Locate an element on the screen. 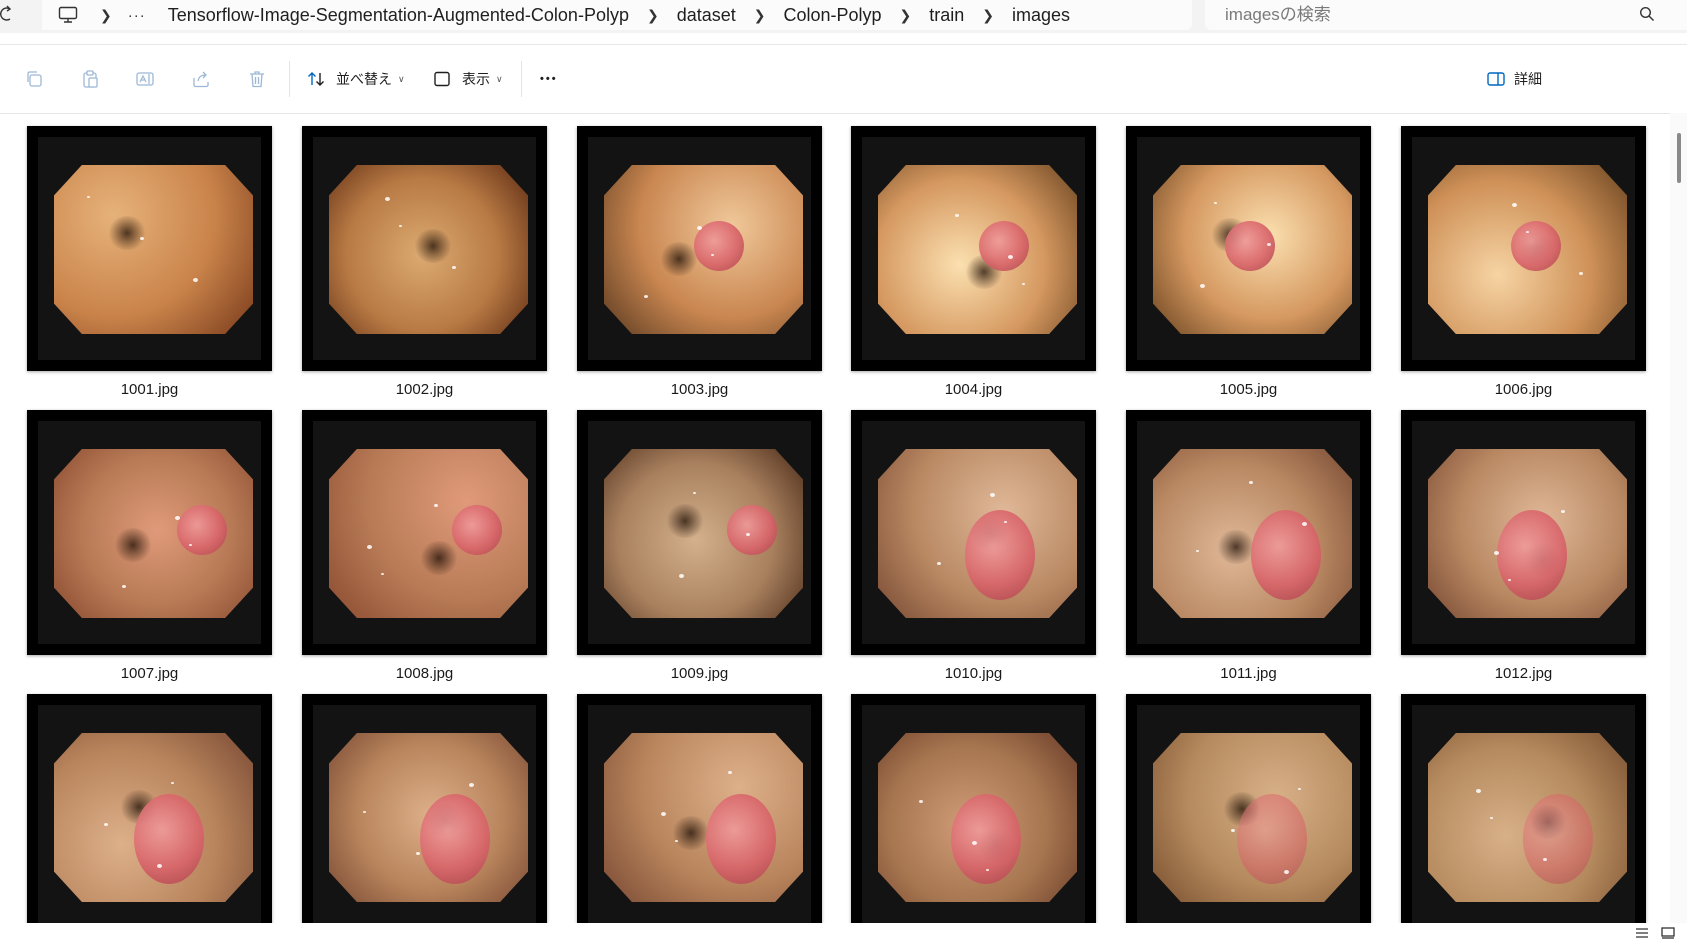 Image resolution: width=1687 pixels, height=947 pixels. sort-icon is located at coordinates (316, 79).